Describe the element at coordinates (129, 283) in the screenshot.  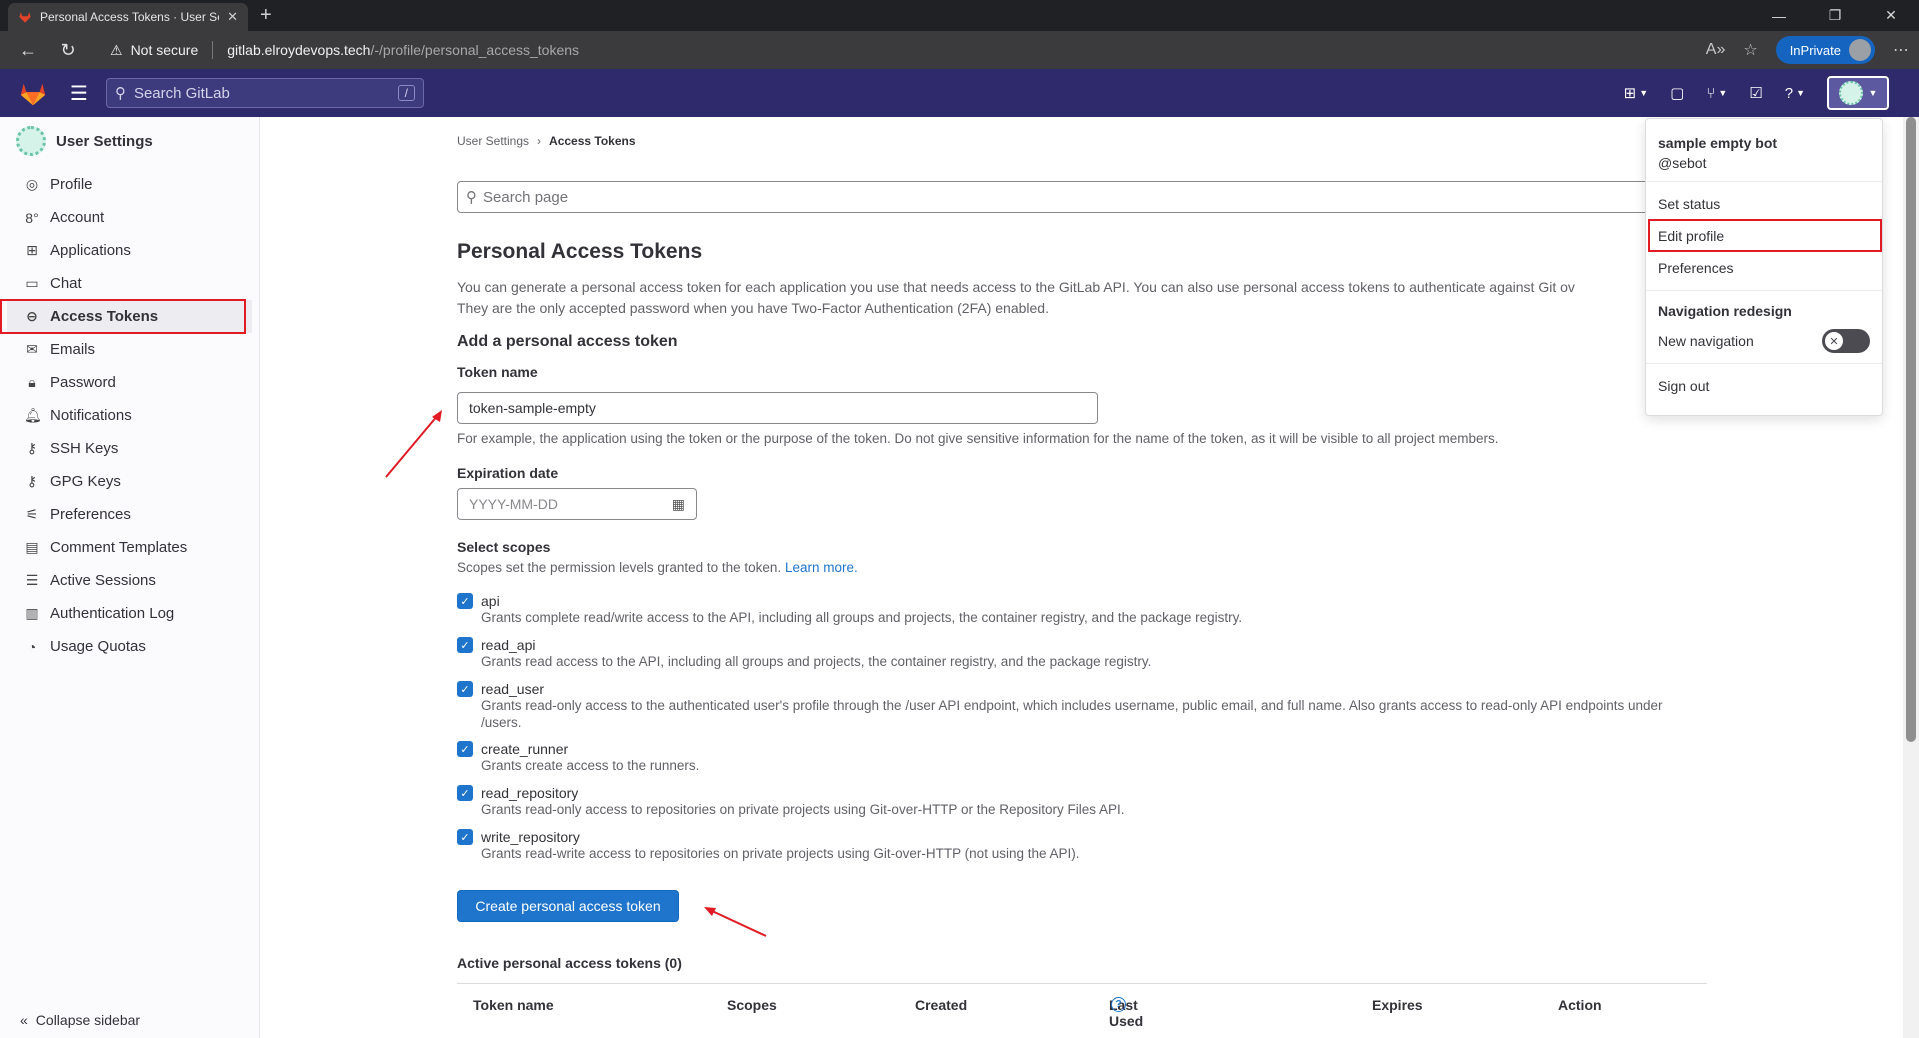
I see `sidebar-item-chat: ▭ Chat` at that location.